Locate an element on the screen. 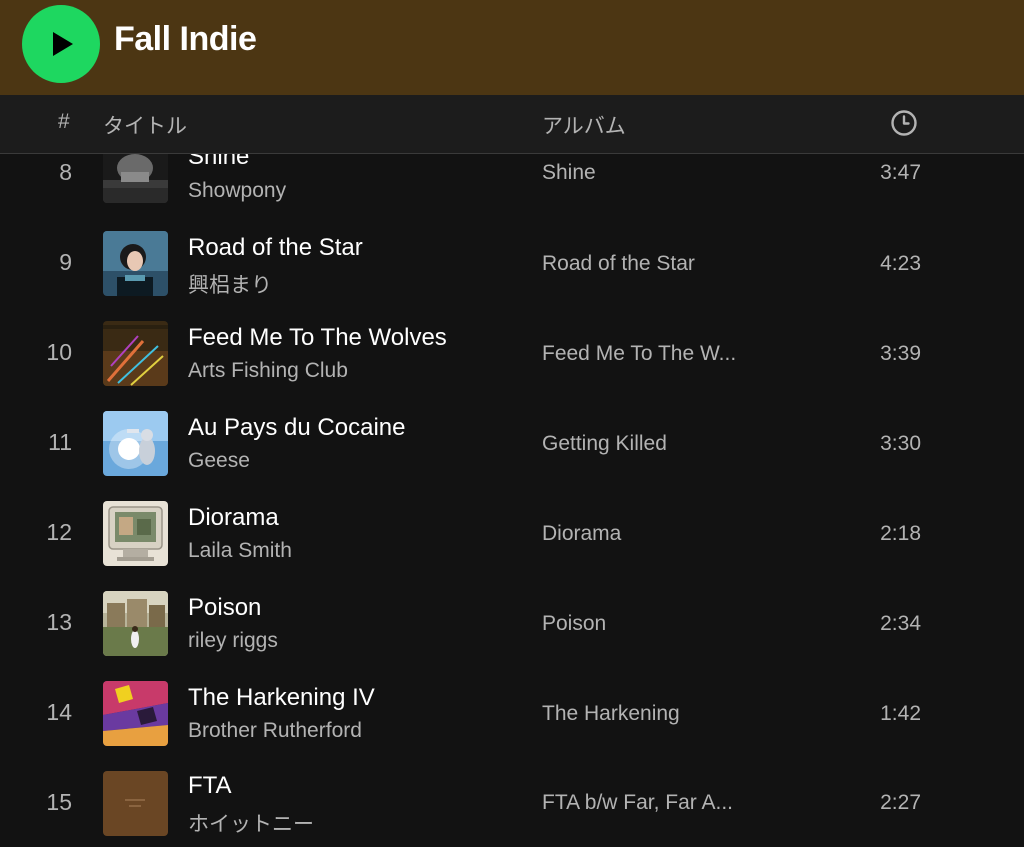  track-duration: 1:42 is located at coordinates (900, 713).